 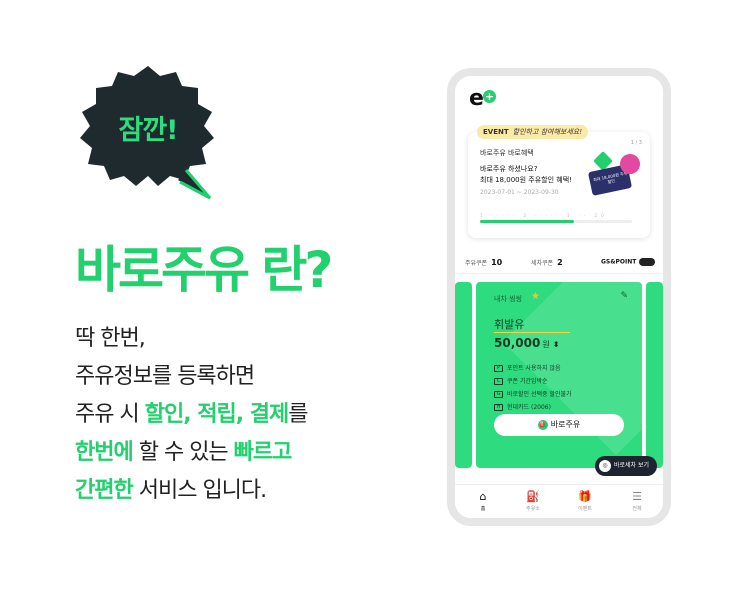 I want to click on event-tab: EVENT 할인하고 참여해보세요!, so click(x=533, y=132).